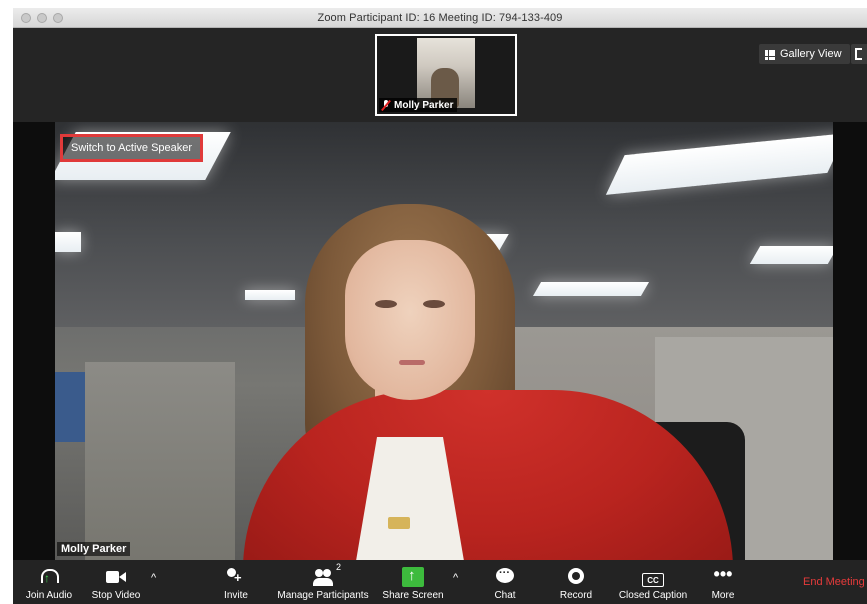 The image size is (867, 604). Describe the element at coordinates (412, 362) in the screenshot. I see `mouth` at that location.